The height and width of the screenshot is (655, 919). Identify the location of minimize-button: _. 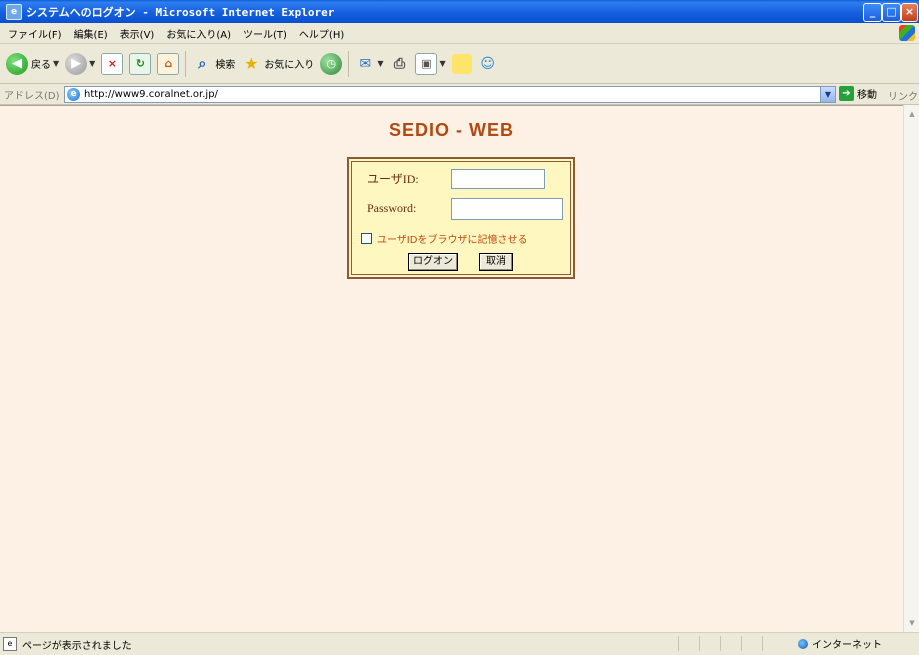
(872, 12).